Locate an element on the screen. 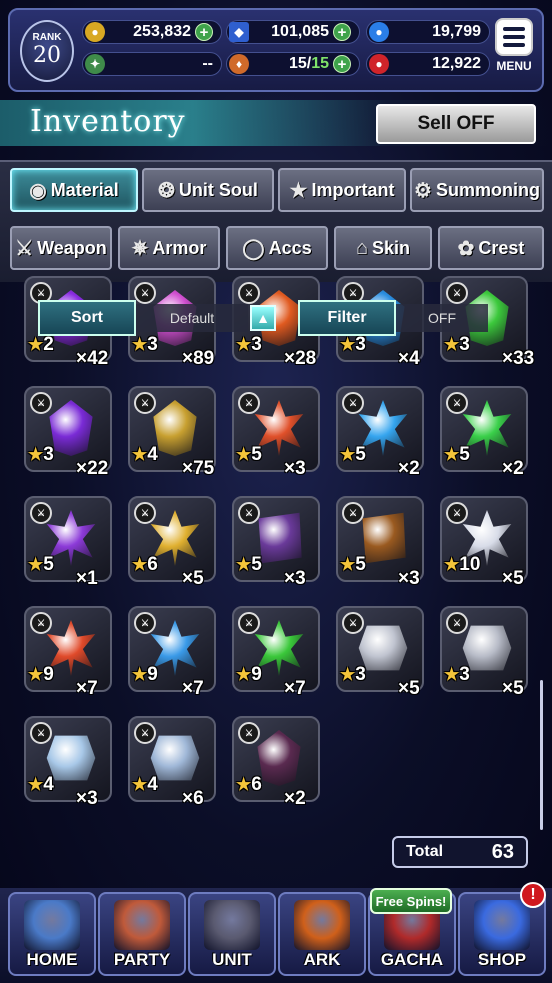 Image resolution: width=552 pixels, height=983 pixels. ticket-value: -- is located at coordinates (207, 63).